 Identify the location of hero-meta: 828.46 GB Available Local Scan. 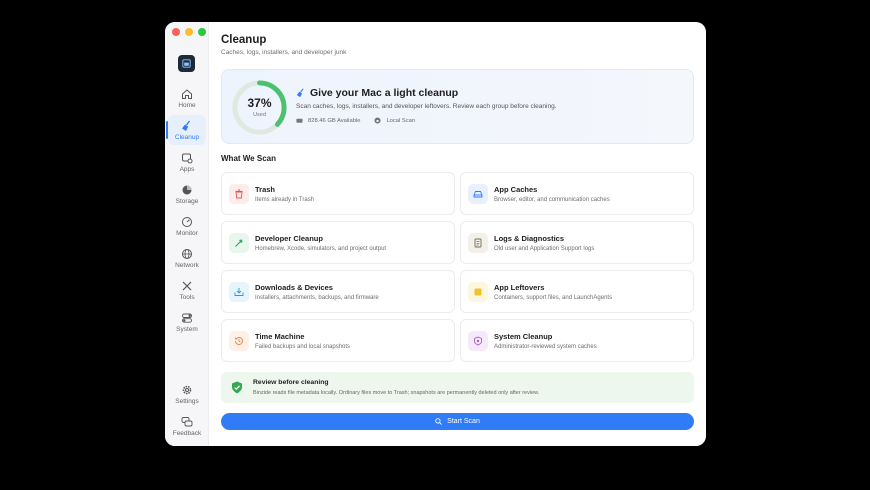
(355, 120).